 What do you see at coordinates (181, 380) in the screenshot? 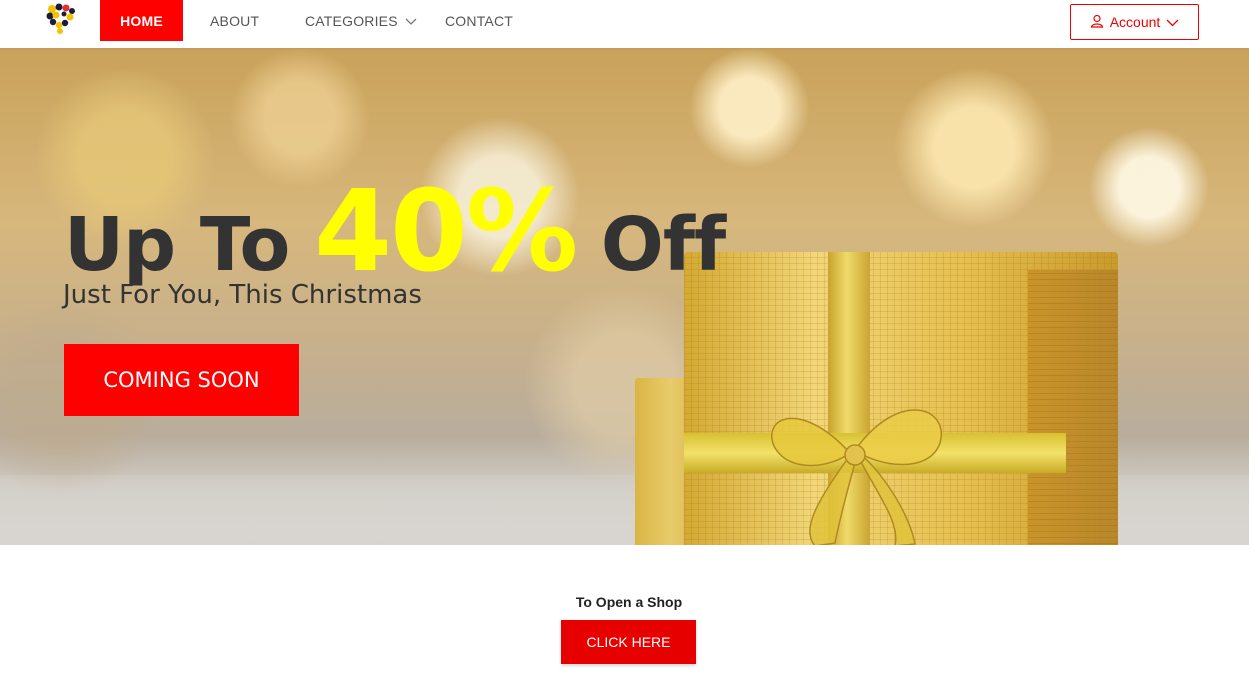
I see `coming-soon-button: COMING SOON` at bounding box center [181, 380].